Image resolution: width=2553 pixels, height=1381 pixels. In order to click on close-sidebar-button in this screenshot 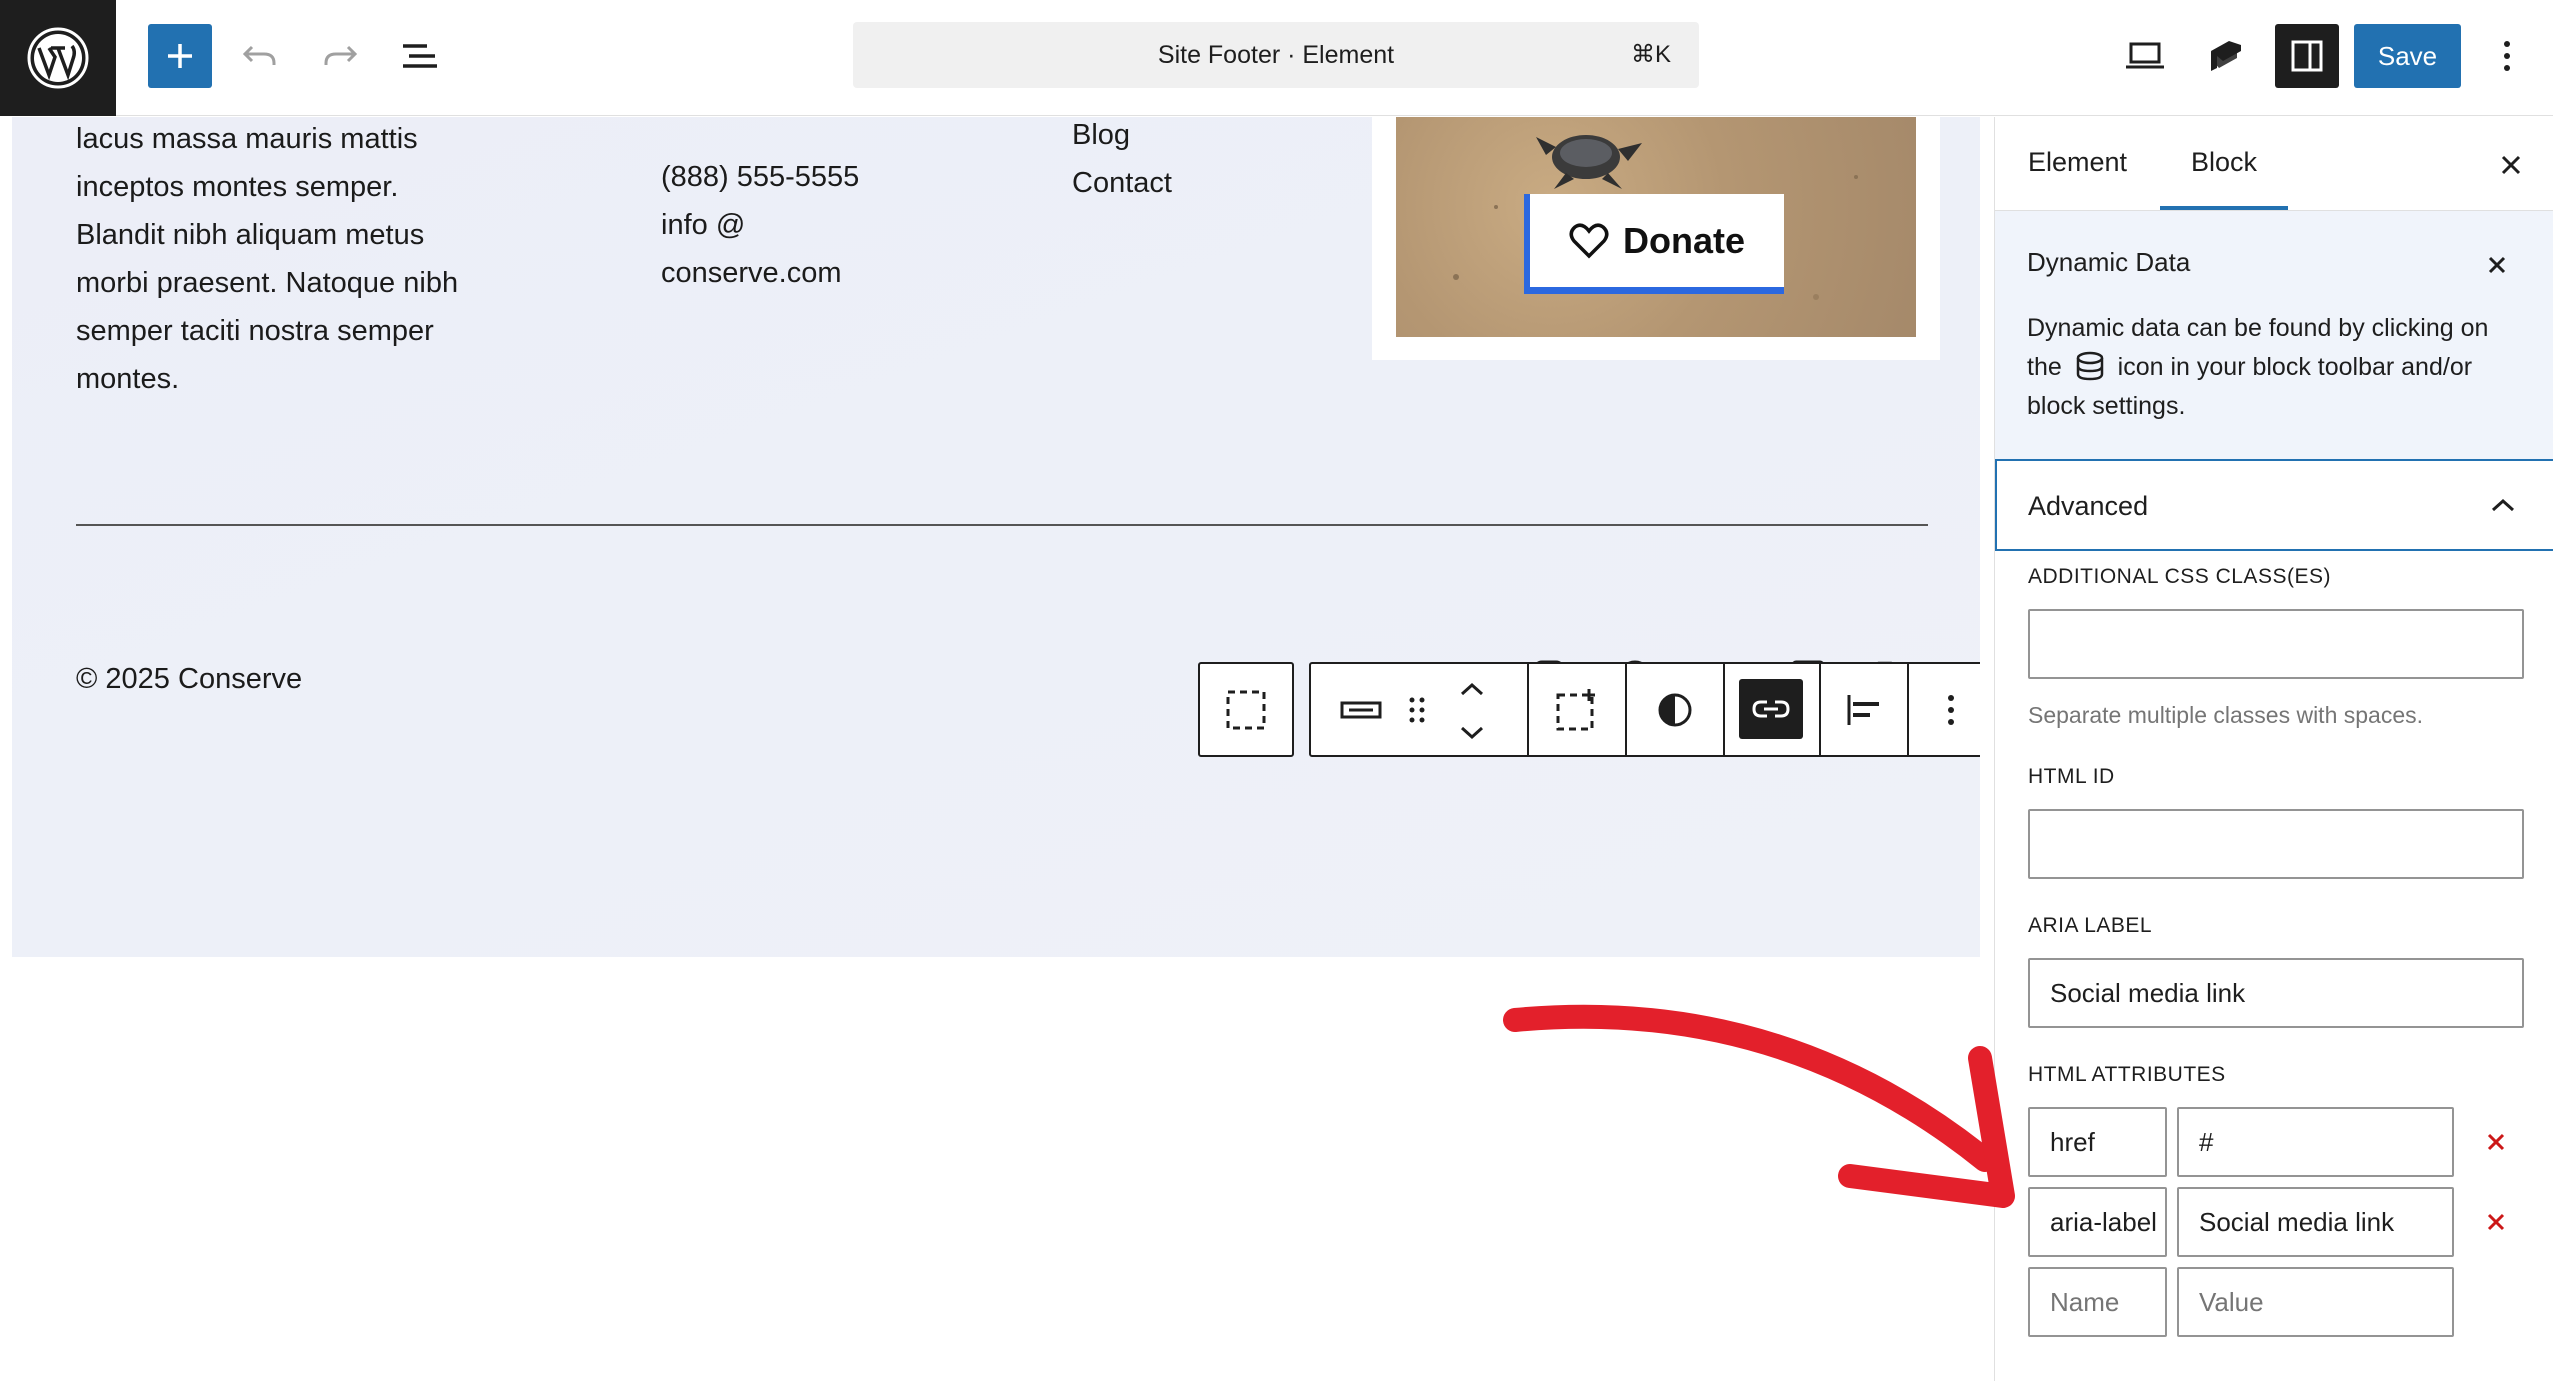, I will do `click(2511, 165)`.